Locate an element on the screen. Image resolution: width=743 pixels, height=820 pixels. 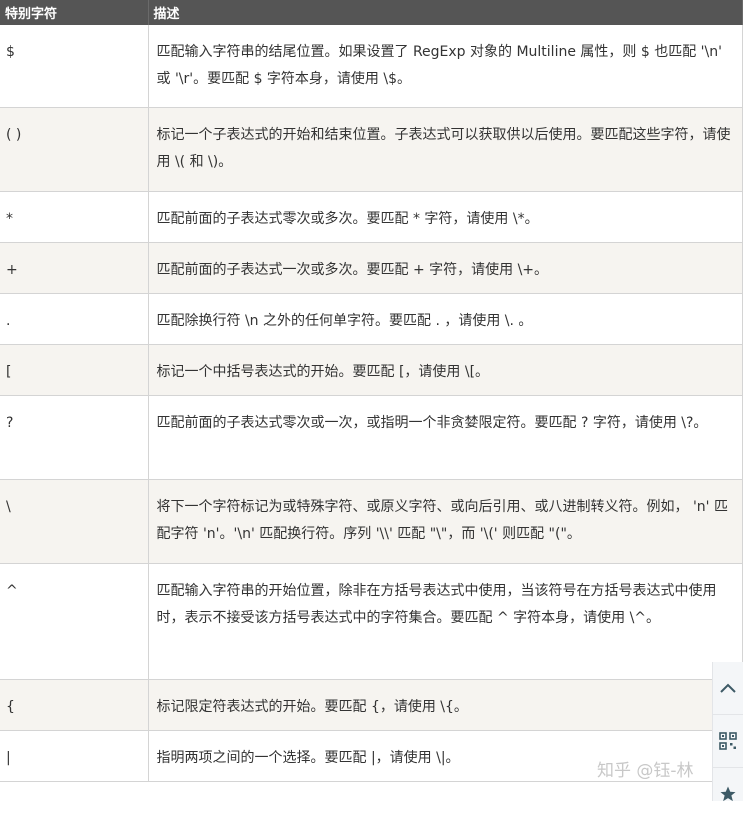
row-symbol: . is located at coordinates (74, 319).